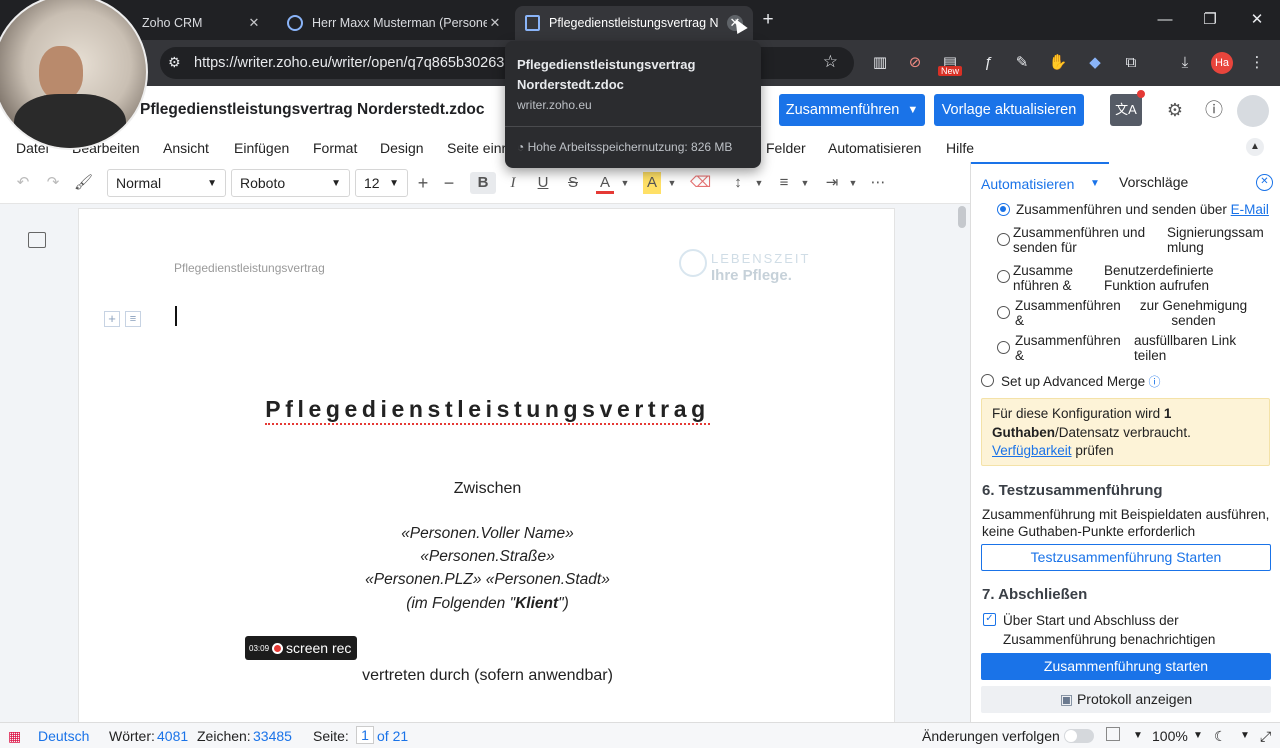 Image resolution: width=1280 pixels, height=748 pixels. I want to click on menu-design: Design, so click(402, 148).